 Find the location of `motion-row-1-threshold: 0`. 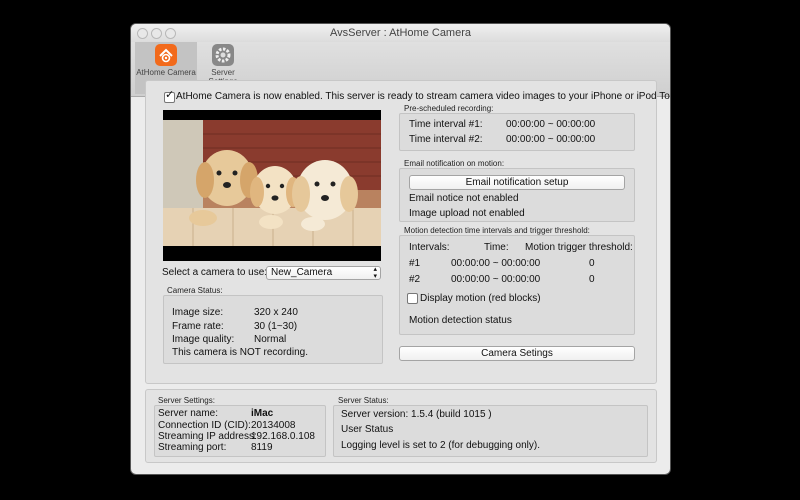

motion-row-1-threshold: 0 is located at coordinates (592, 263).